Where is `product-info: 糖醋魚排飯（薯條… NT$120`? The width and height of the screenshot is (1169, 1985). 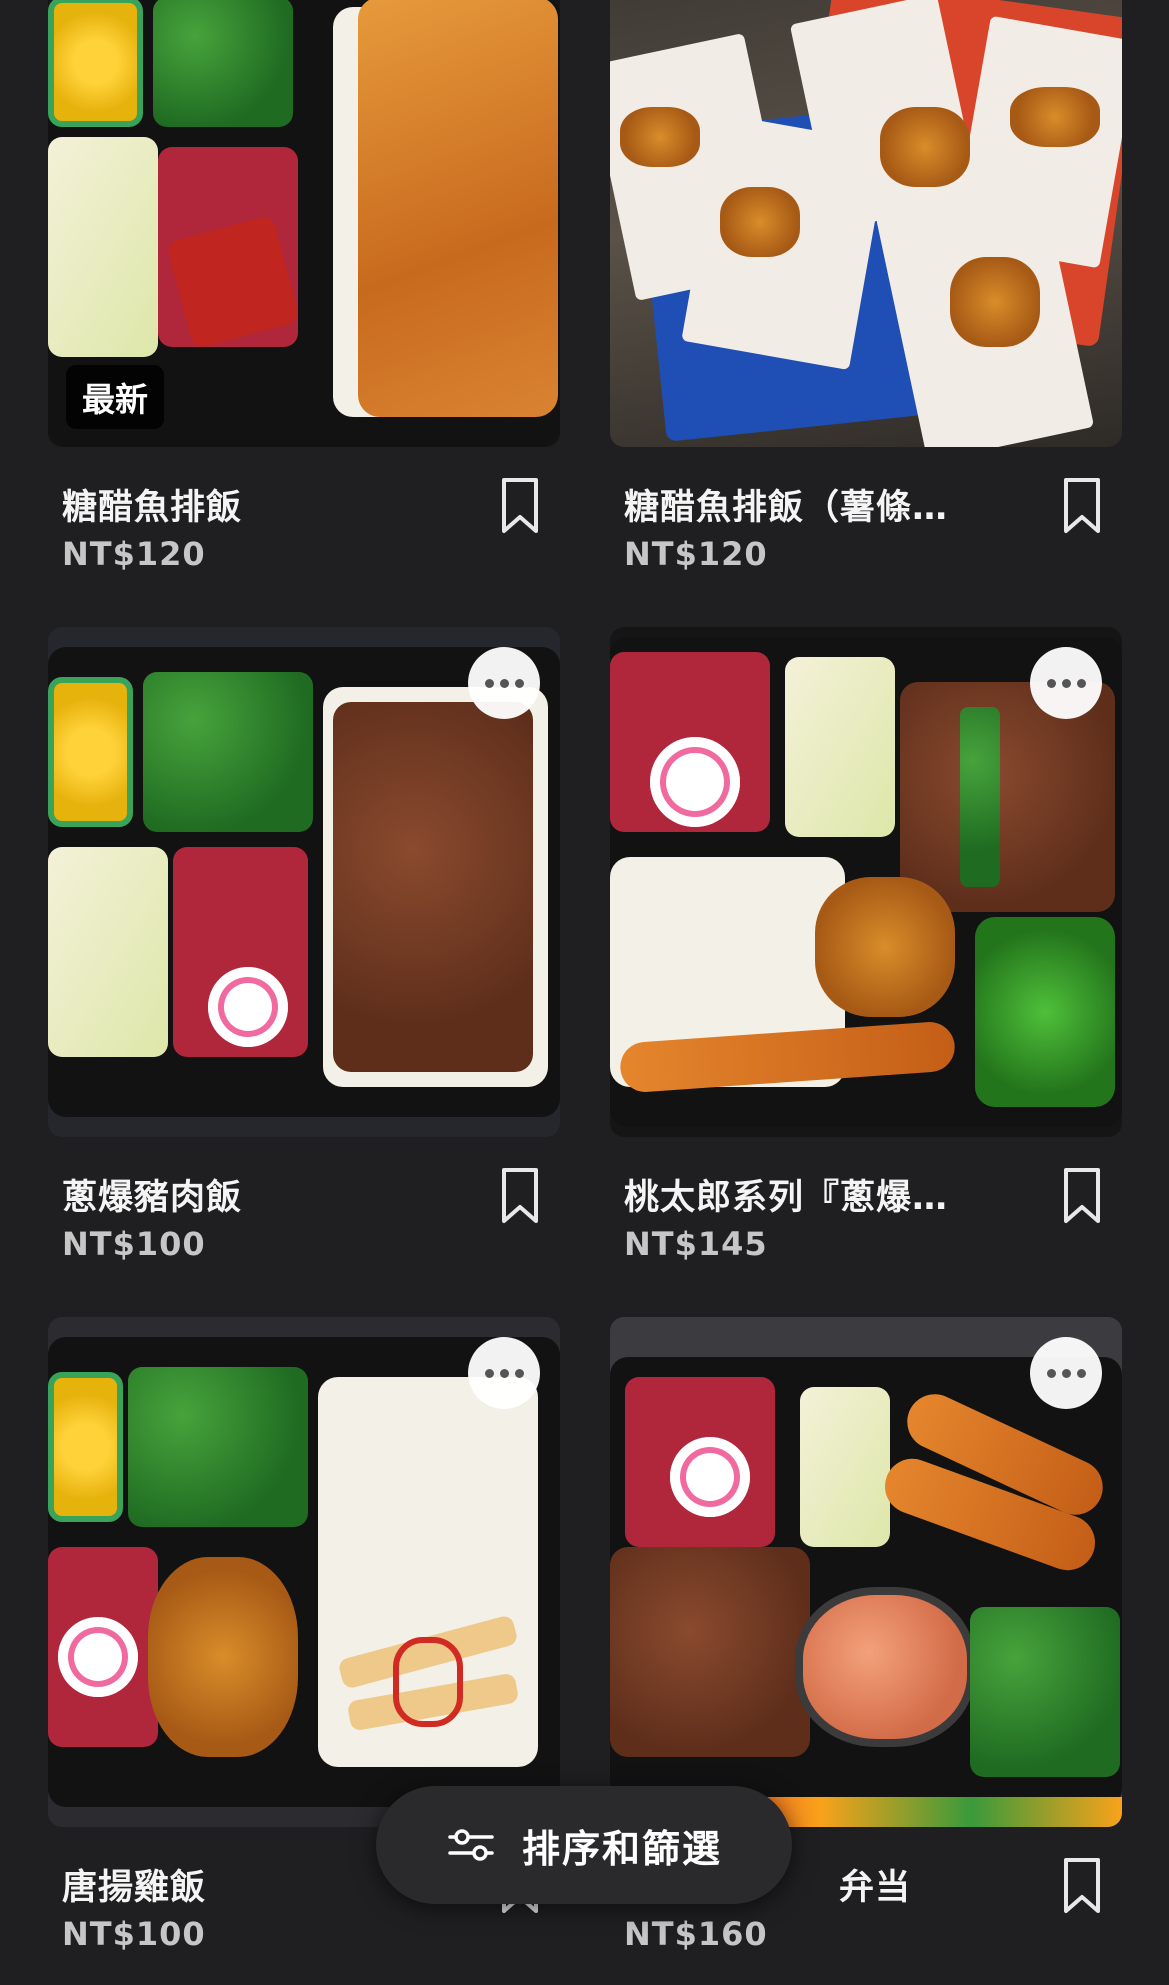
product-info: 糖醋魚排飯（薯條… NT$120 is located at coordinates (866, 529).